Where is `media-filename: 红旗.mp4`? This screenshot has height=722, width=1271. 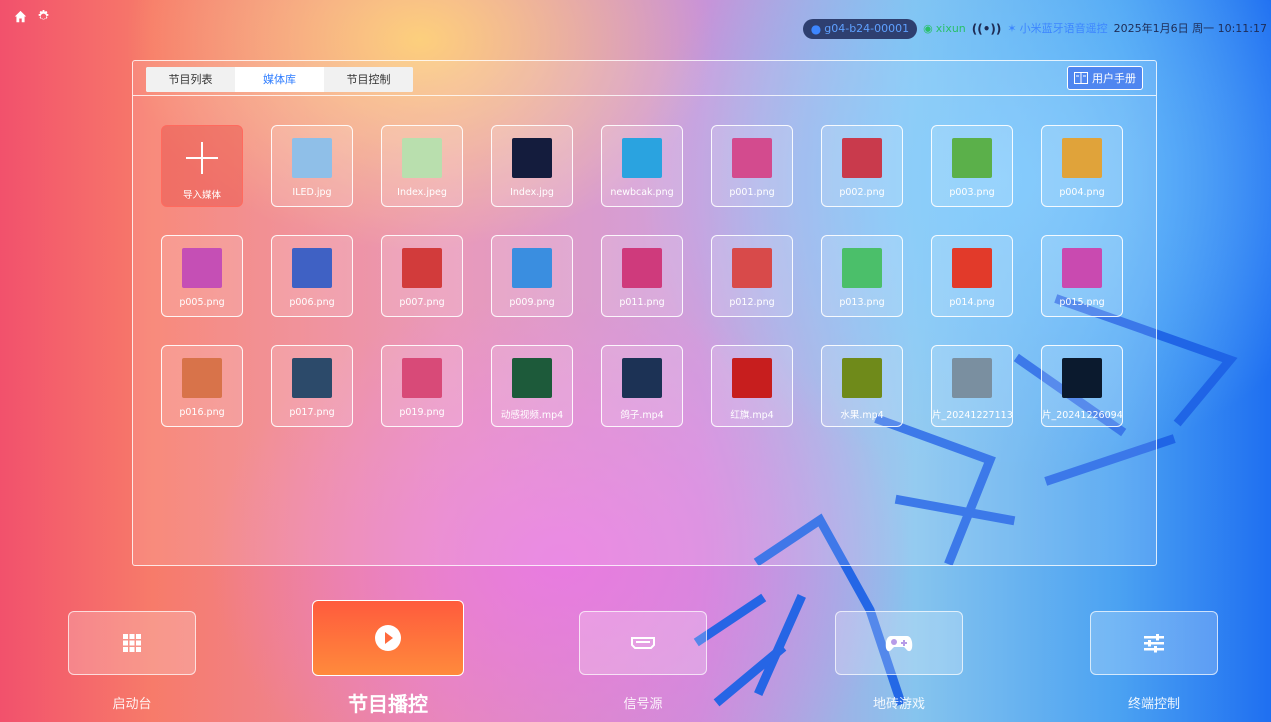
media-filename: 红旗.mp4 is located at coordinates (752, 415).